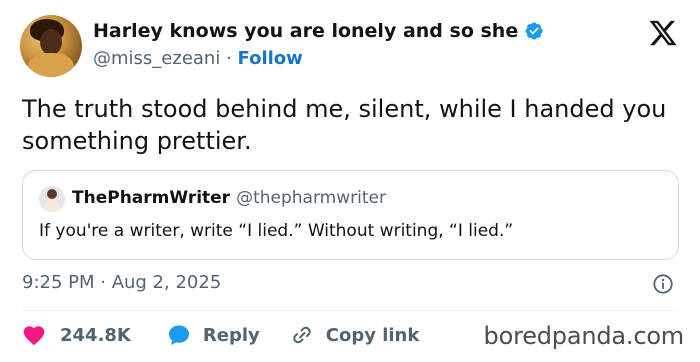 Image resolution: width=700 pixels, height=362 pixels. I want to click on avatar-body, so click(51, 65).